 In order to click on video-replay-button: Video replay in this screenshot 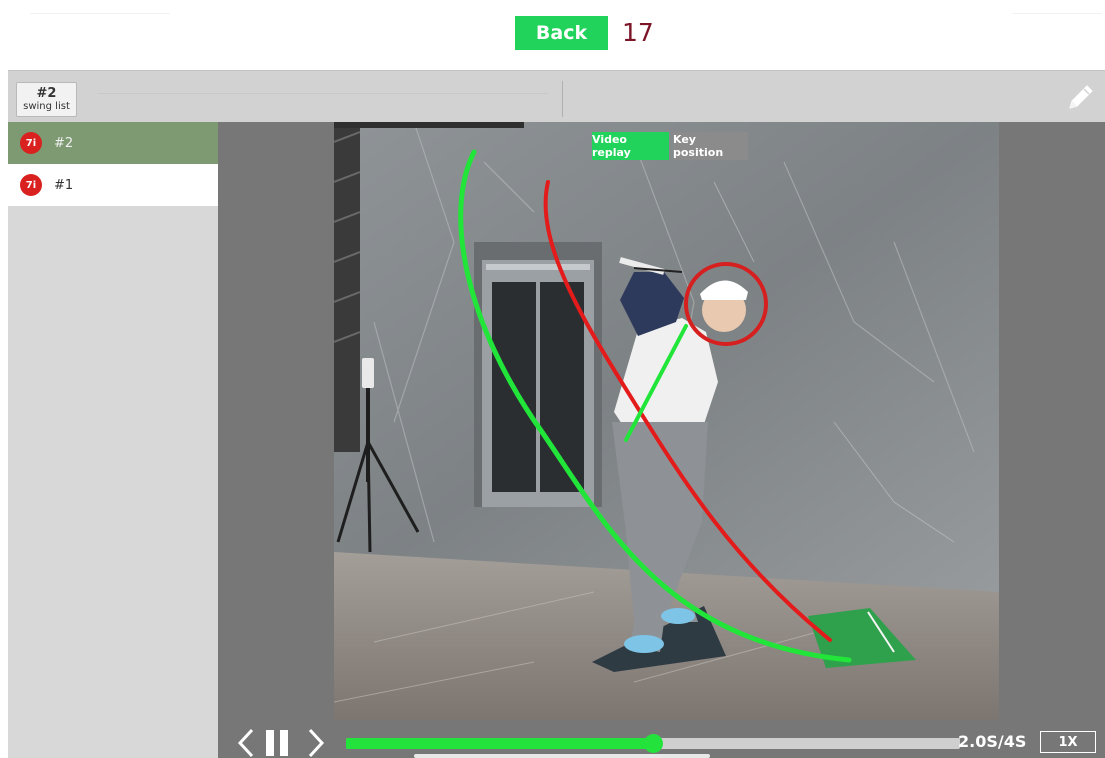, I will do `click(630, 146)`.